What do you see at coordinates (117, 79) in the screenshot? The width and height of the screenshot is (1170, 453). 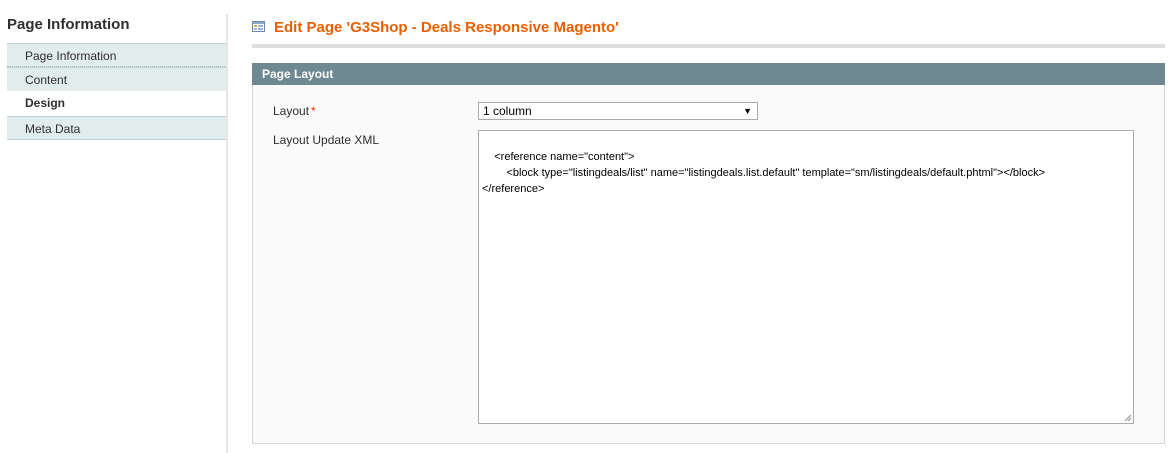 I see `tab-content: Content` at bounding box center [117, 79].